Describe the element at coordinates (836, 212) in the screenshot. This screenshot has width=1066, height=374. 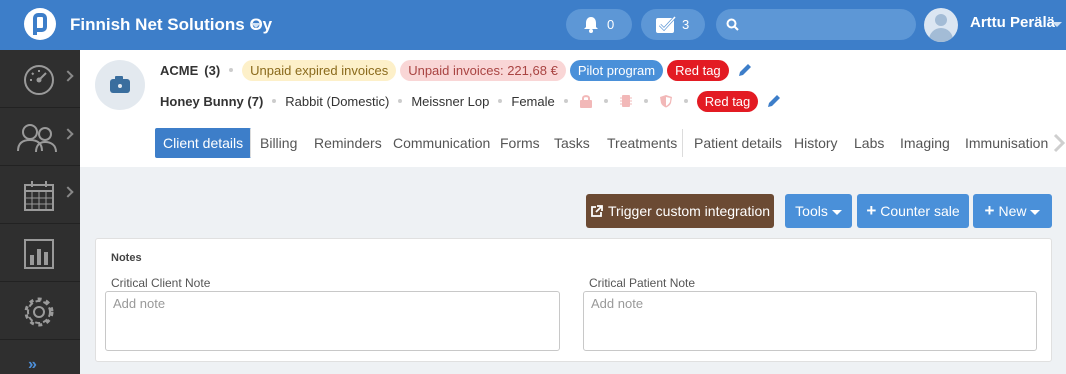
I see `tools-caret-icon` at that location.